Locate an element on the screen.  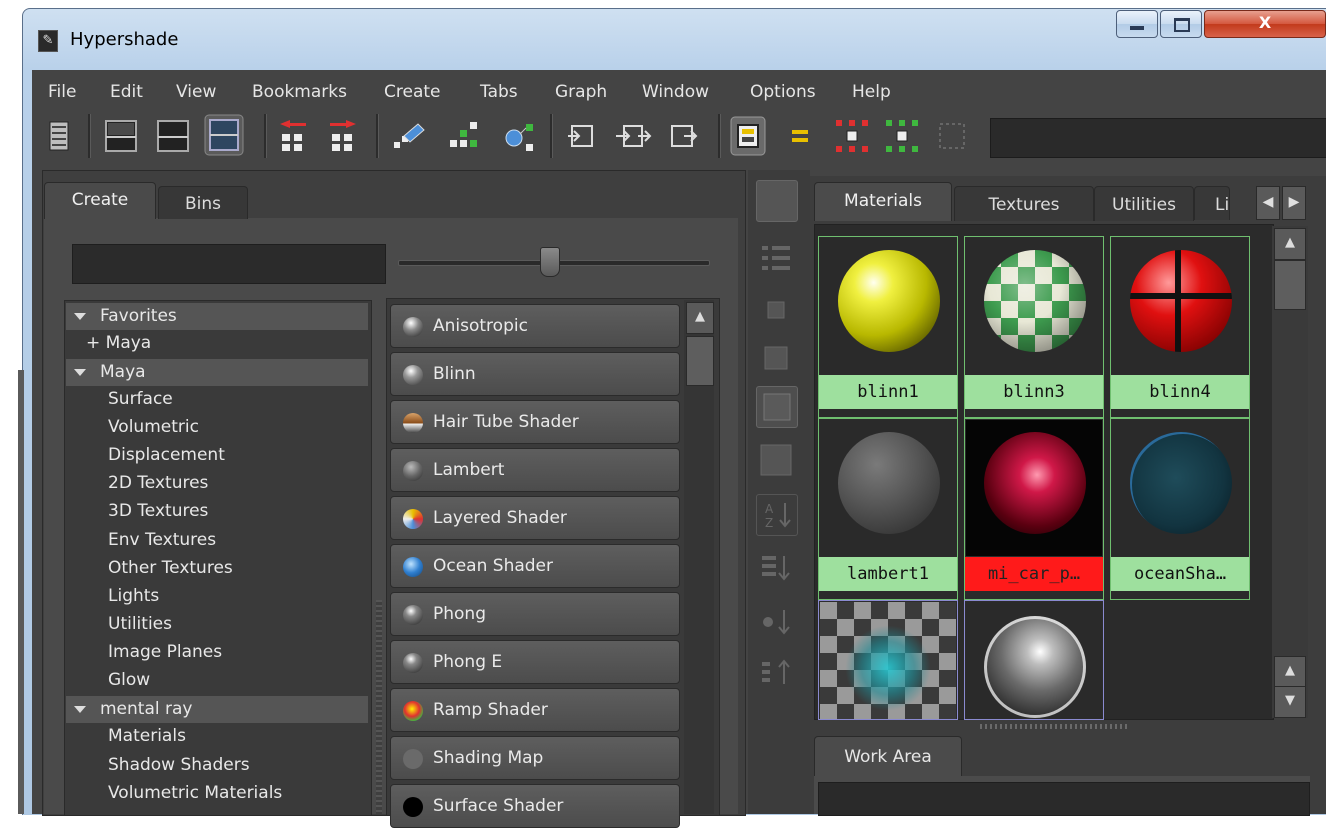
menu-window: Window is located at coordinates (675, 92).